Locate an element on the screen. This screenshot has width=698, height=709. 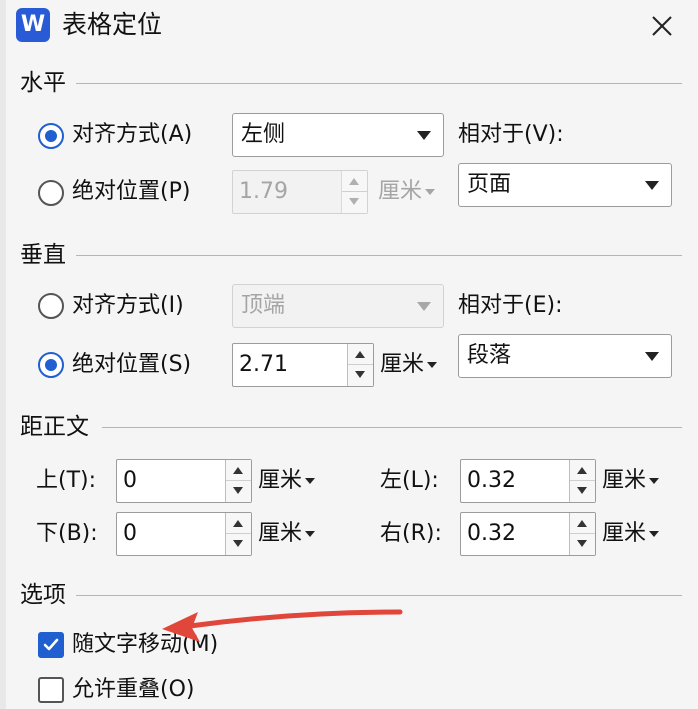
vertical-absolute-label: 绝对位置(S) is located at coordinates (131, 365).